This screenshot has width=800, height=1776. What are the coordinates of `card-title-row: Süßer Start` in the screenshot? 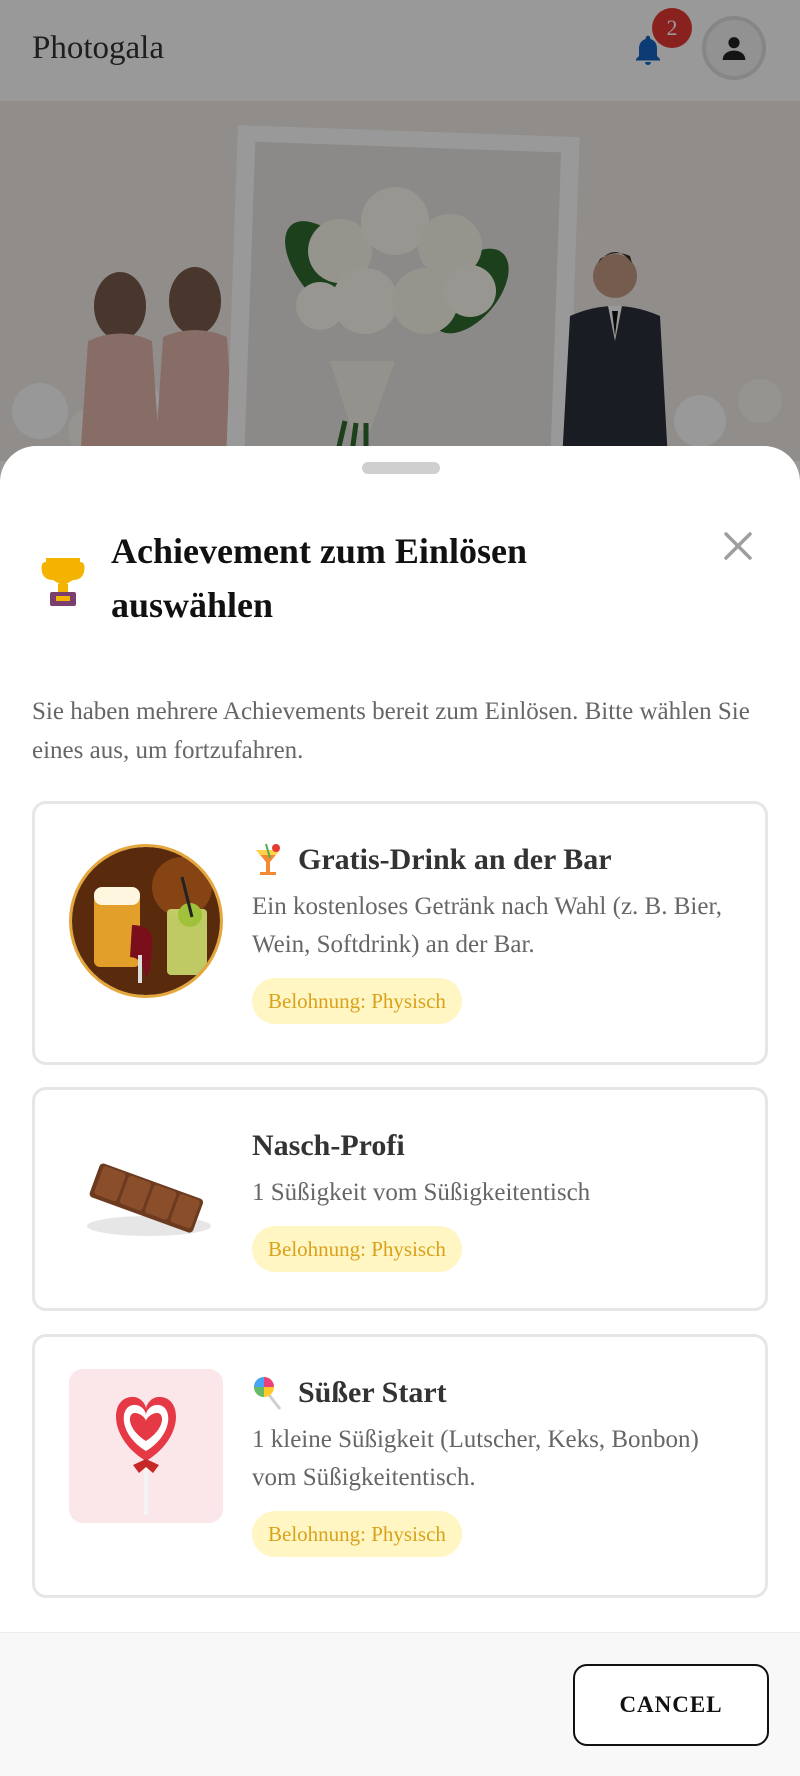 It's located at (497, 1393).